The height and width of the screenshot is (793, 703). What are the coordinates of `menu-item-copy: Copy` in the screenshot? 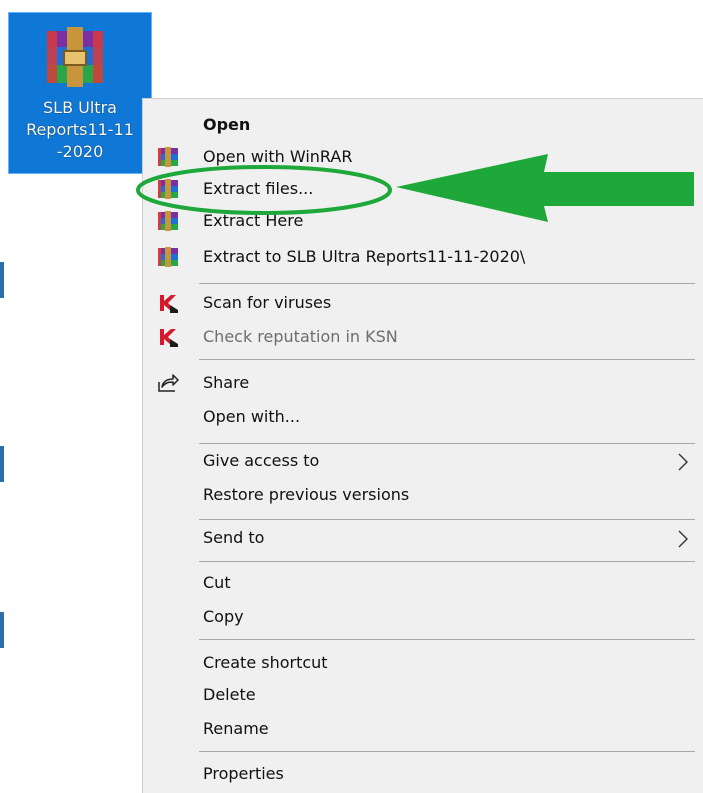 It's located at (423, 617).